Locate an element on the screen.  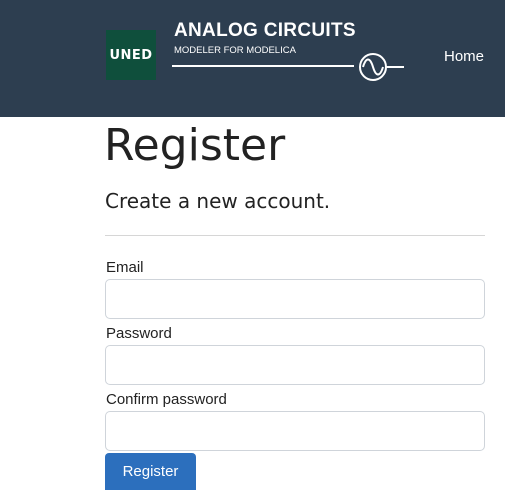
uned-logo: UNED is located at coordinates (131, 55).